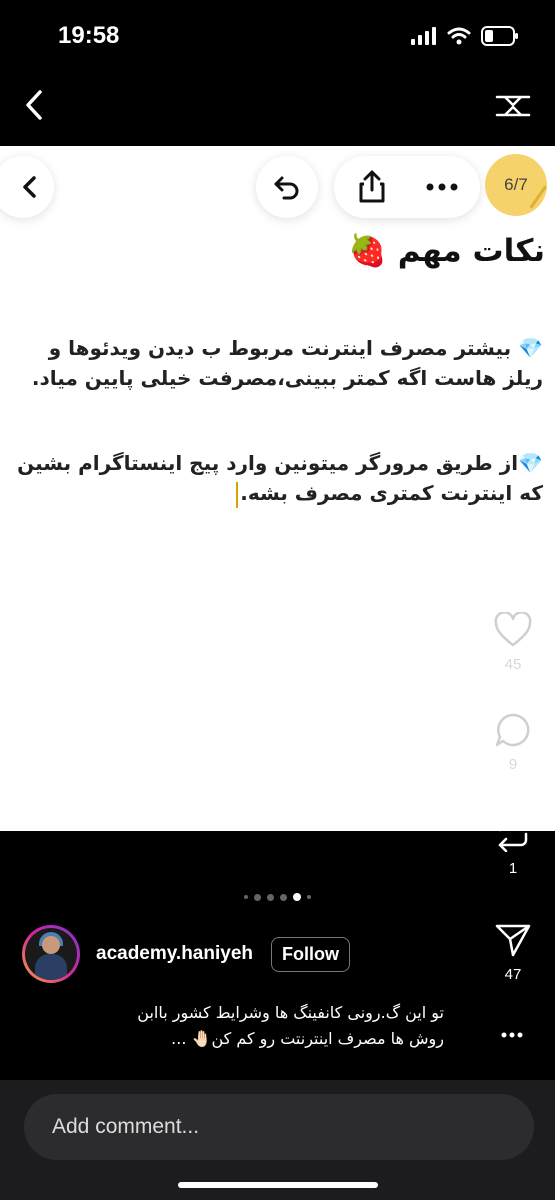 The image size is (555, 1200). What do you see at coordinates (35, 105) in the screenshot?
I see `back-icon` at bounding box center [35, 105].